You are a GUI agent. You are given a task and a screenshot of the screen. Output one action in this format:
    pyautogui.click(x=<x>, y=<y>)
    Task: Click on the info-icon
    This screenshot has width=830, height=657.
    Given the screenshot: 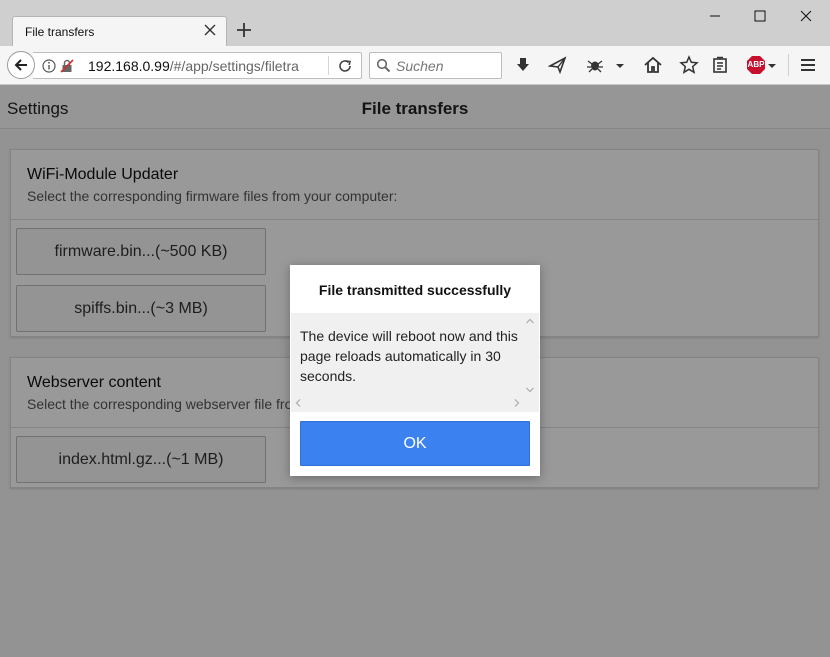 What is the action you would take?
    pyautogui.click(x=49, y=66)
    